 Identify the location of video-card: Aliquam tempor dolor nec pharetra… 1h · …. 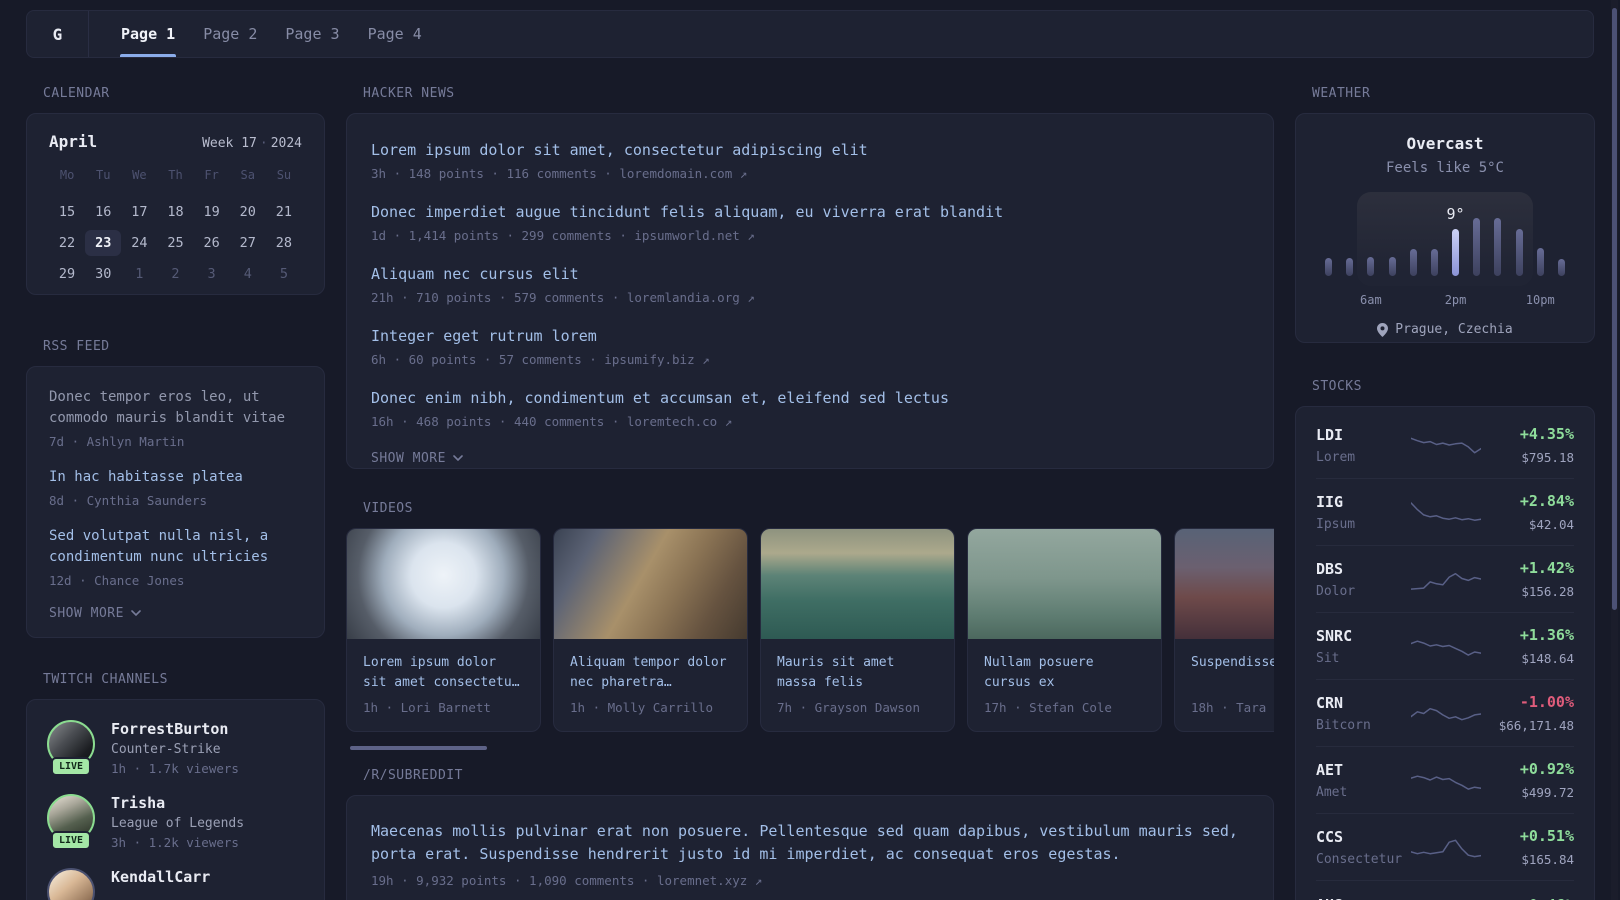
(650, 630).